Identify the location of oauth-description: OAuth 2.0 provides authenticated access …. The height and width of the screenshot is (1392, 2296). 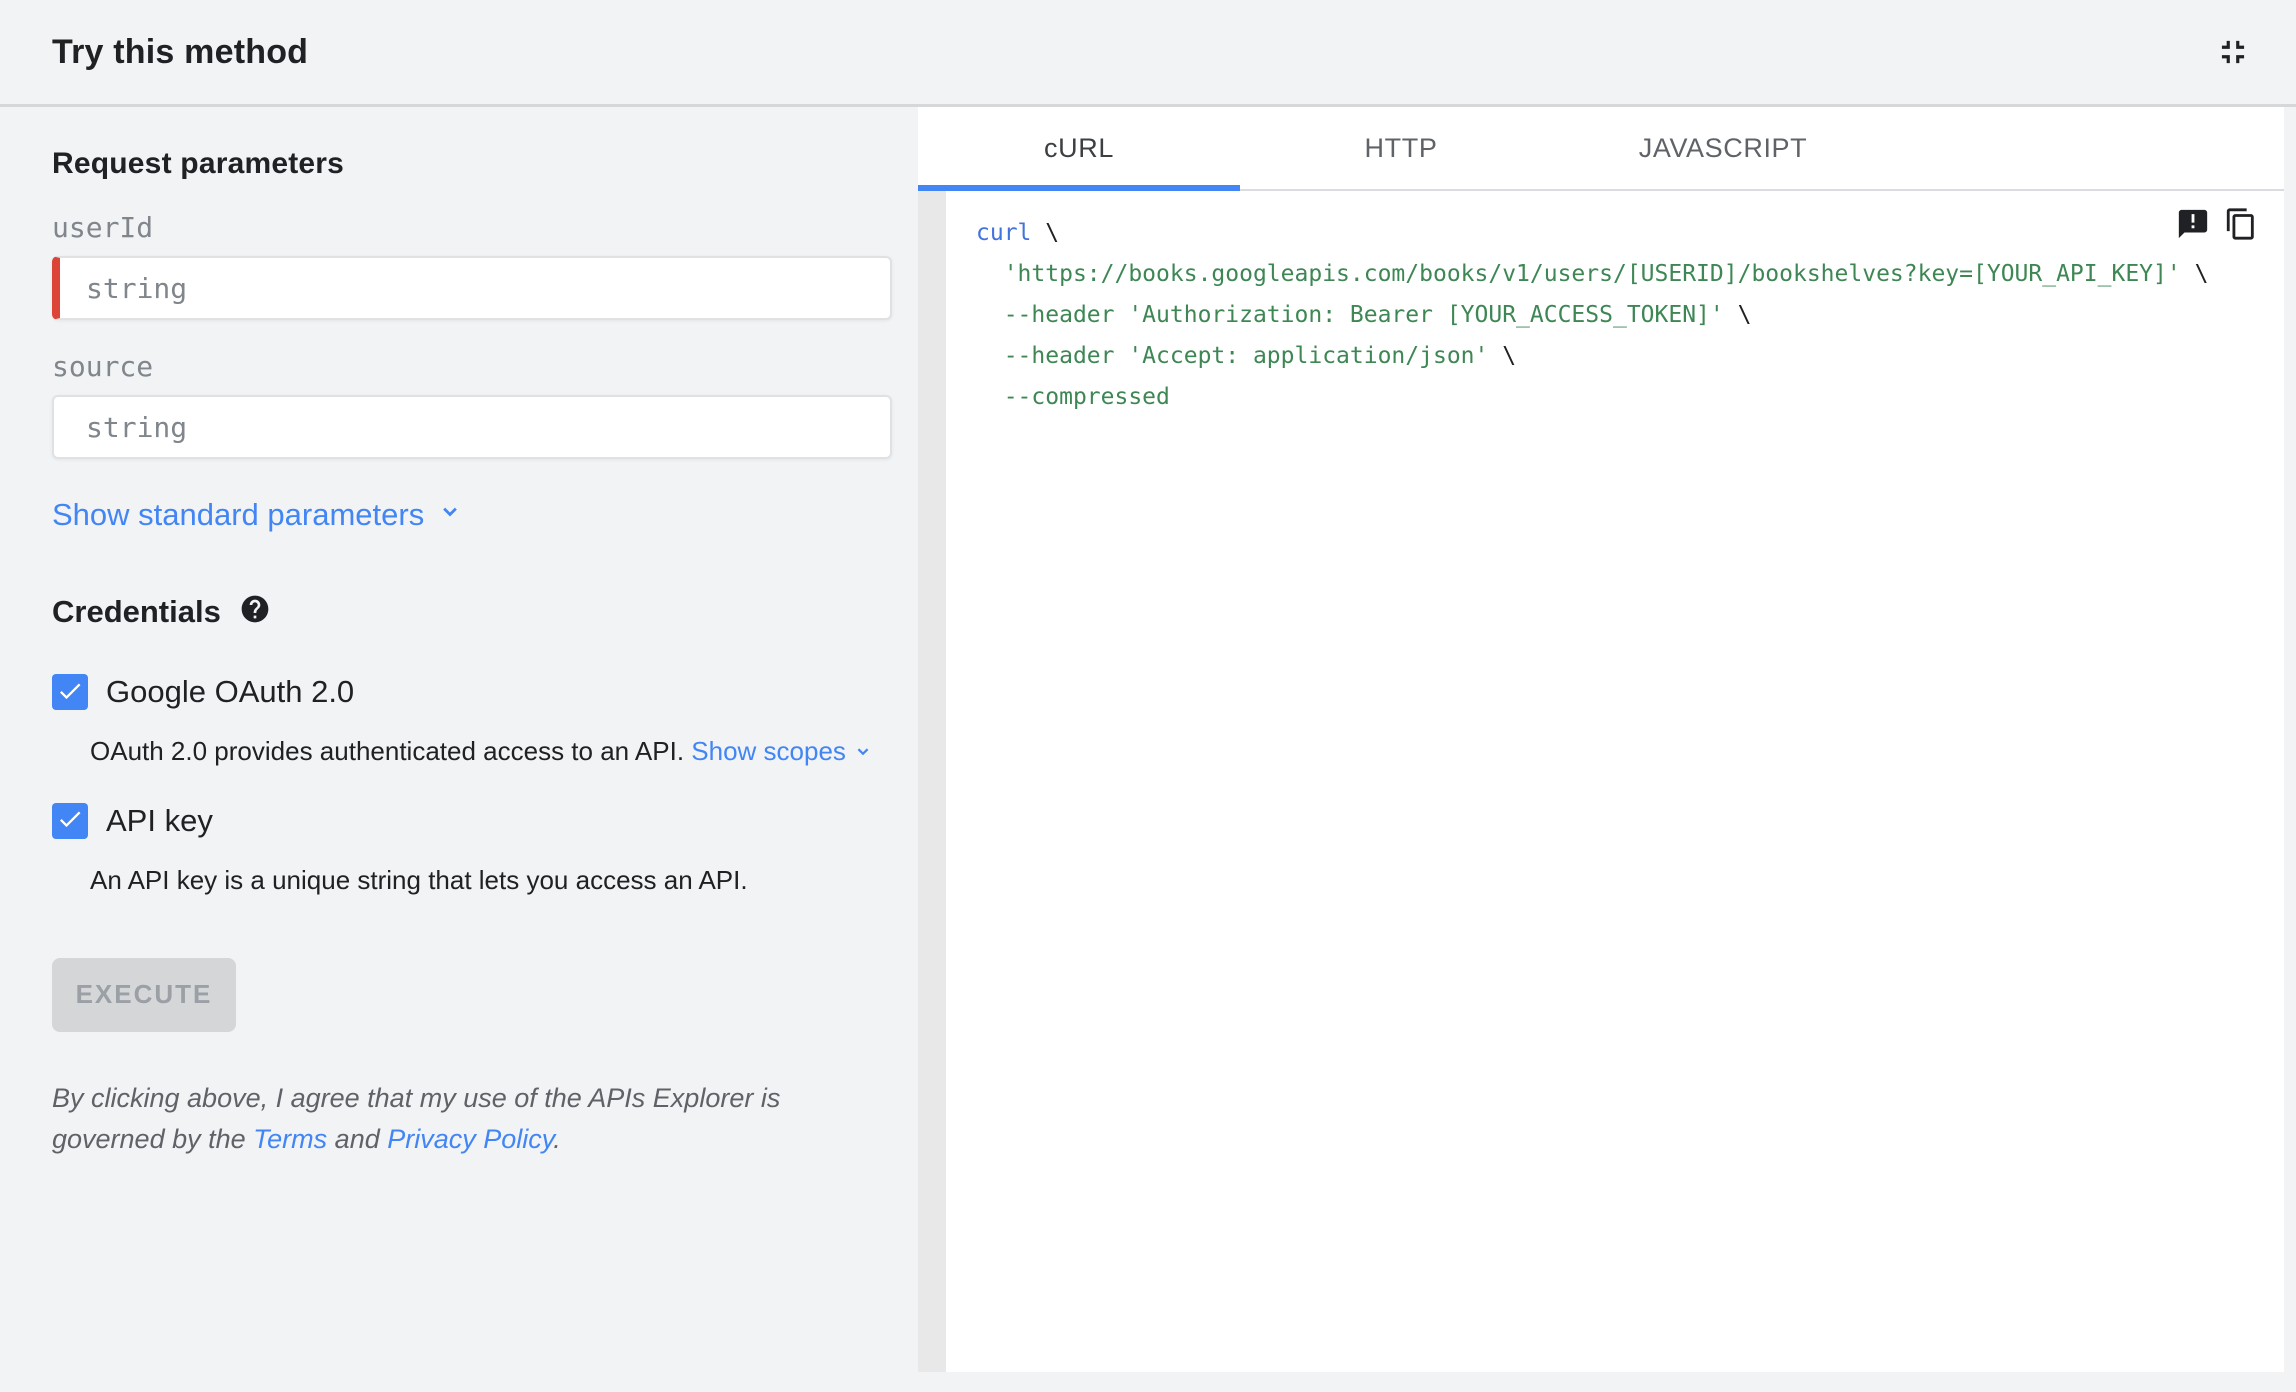
(491, 752).